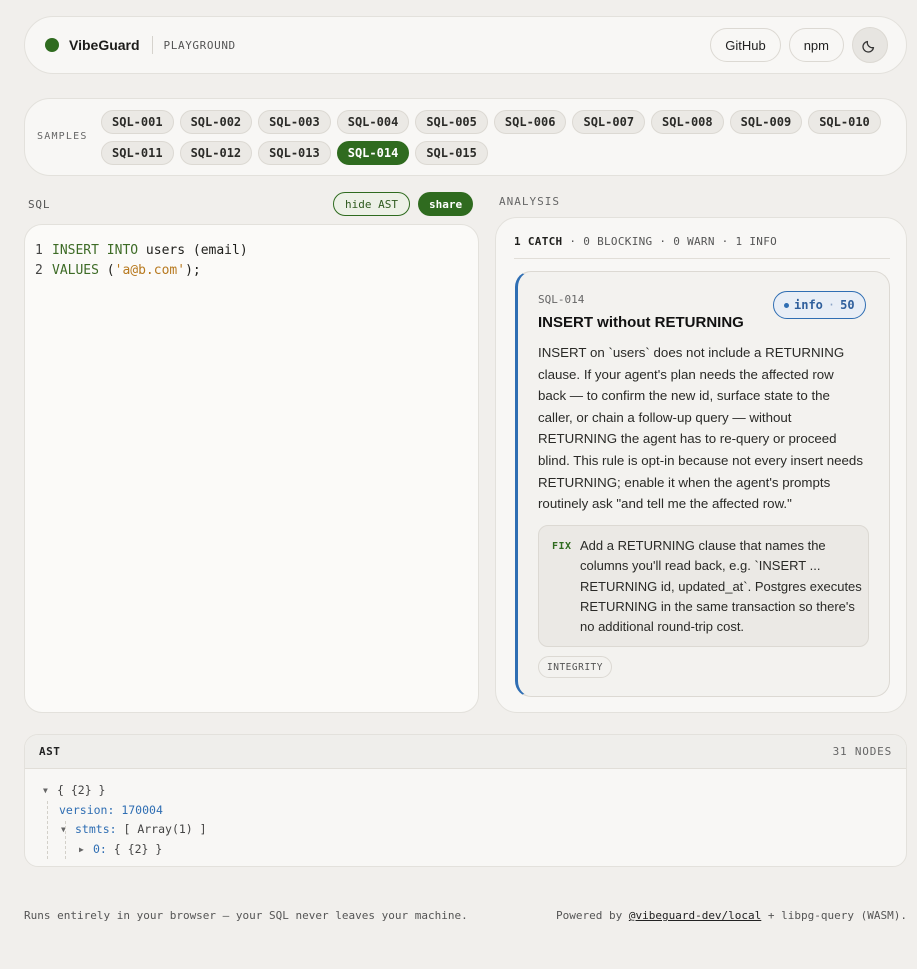  Describe the element at coordinates (474, 850) in the screenshot. I see `tree-node-item-0: ▶ 0: { {2} }` at that location.